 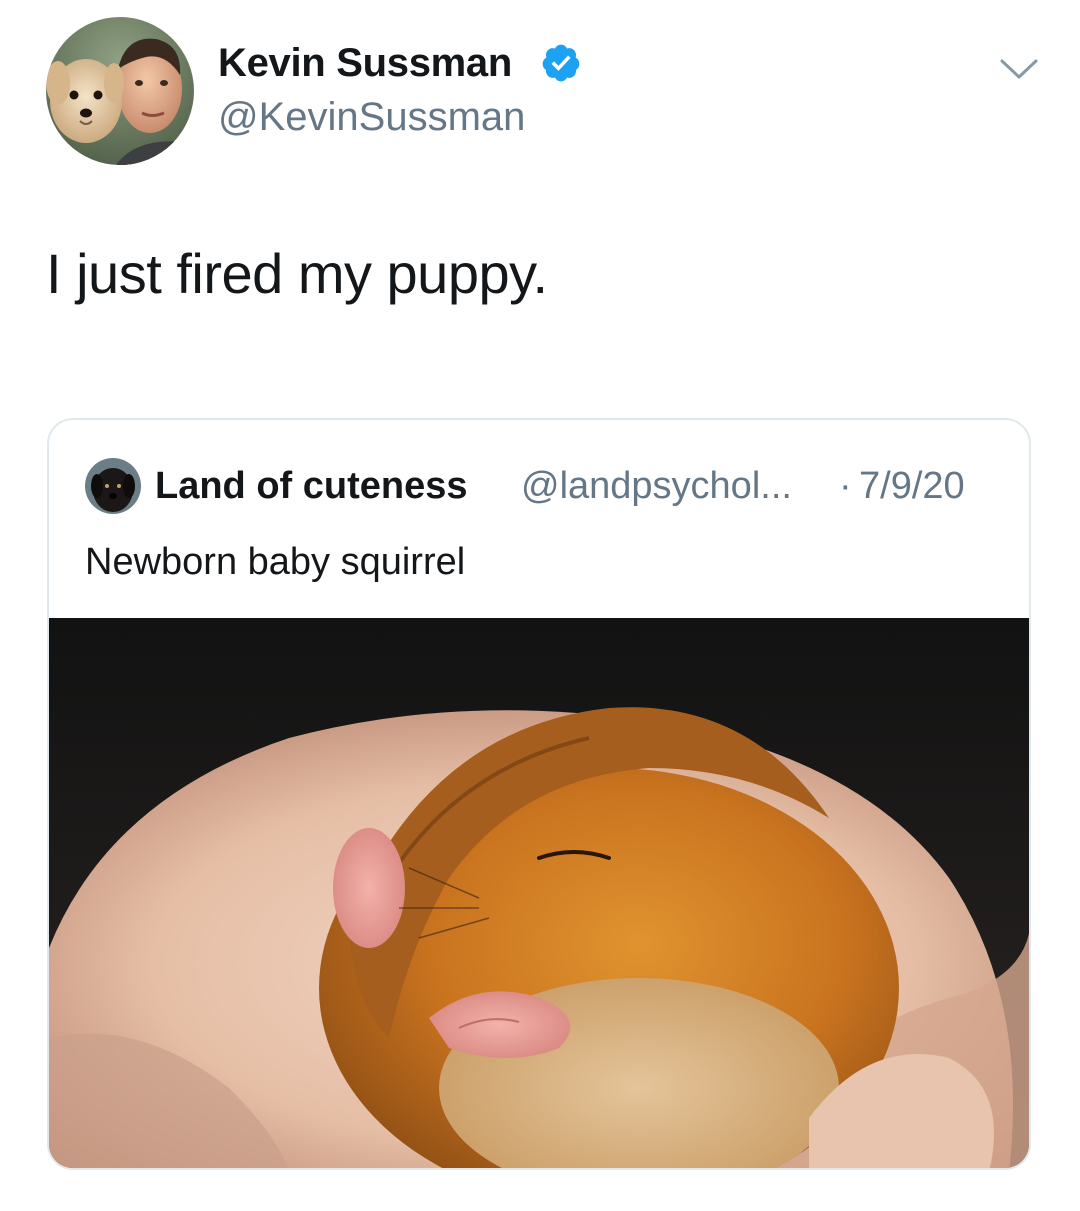 What do you see at coordinates (365, 63) in the screenshot?
I see `author-name: Kevin Sussman` at bounding box center [365, 63].